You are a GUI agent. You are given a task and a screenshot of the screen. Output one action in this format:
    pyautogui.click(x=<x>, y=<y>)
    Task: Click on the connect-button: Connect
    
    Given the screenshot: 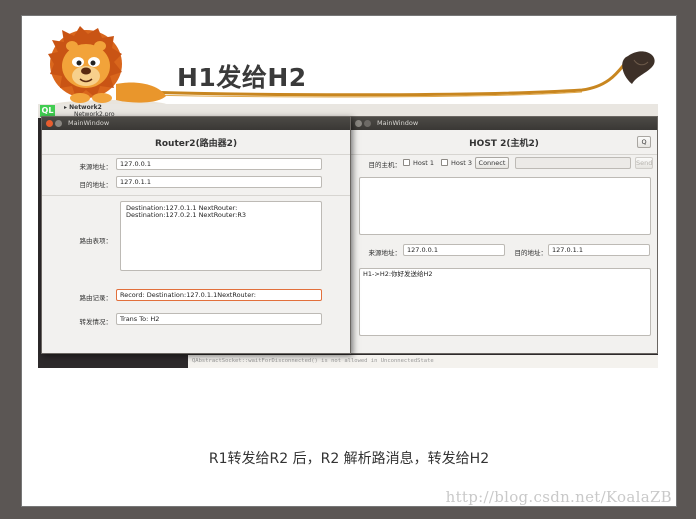 What is the action you would take?
    pyautogui.click(x=492, y=163)
    